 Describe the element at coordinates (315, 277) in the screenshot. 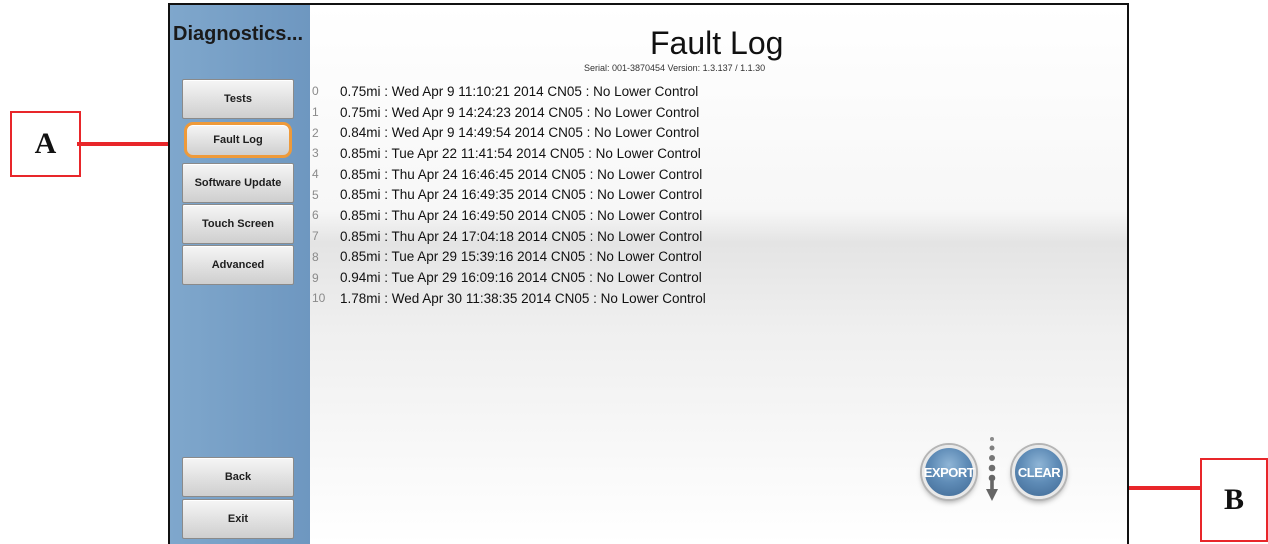

I see `log-index: 9` at that location.